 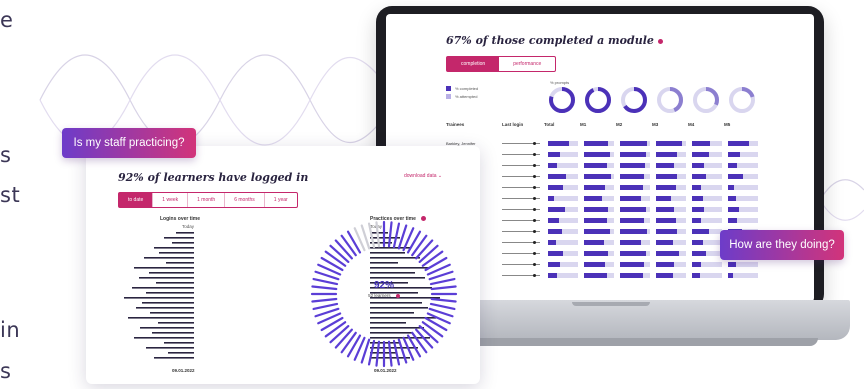 What do you see at coordinates (652, 100) in the screenshot?
I see `module-donuts` at bounding box center [652, 100].